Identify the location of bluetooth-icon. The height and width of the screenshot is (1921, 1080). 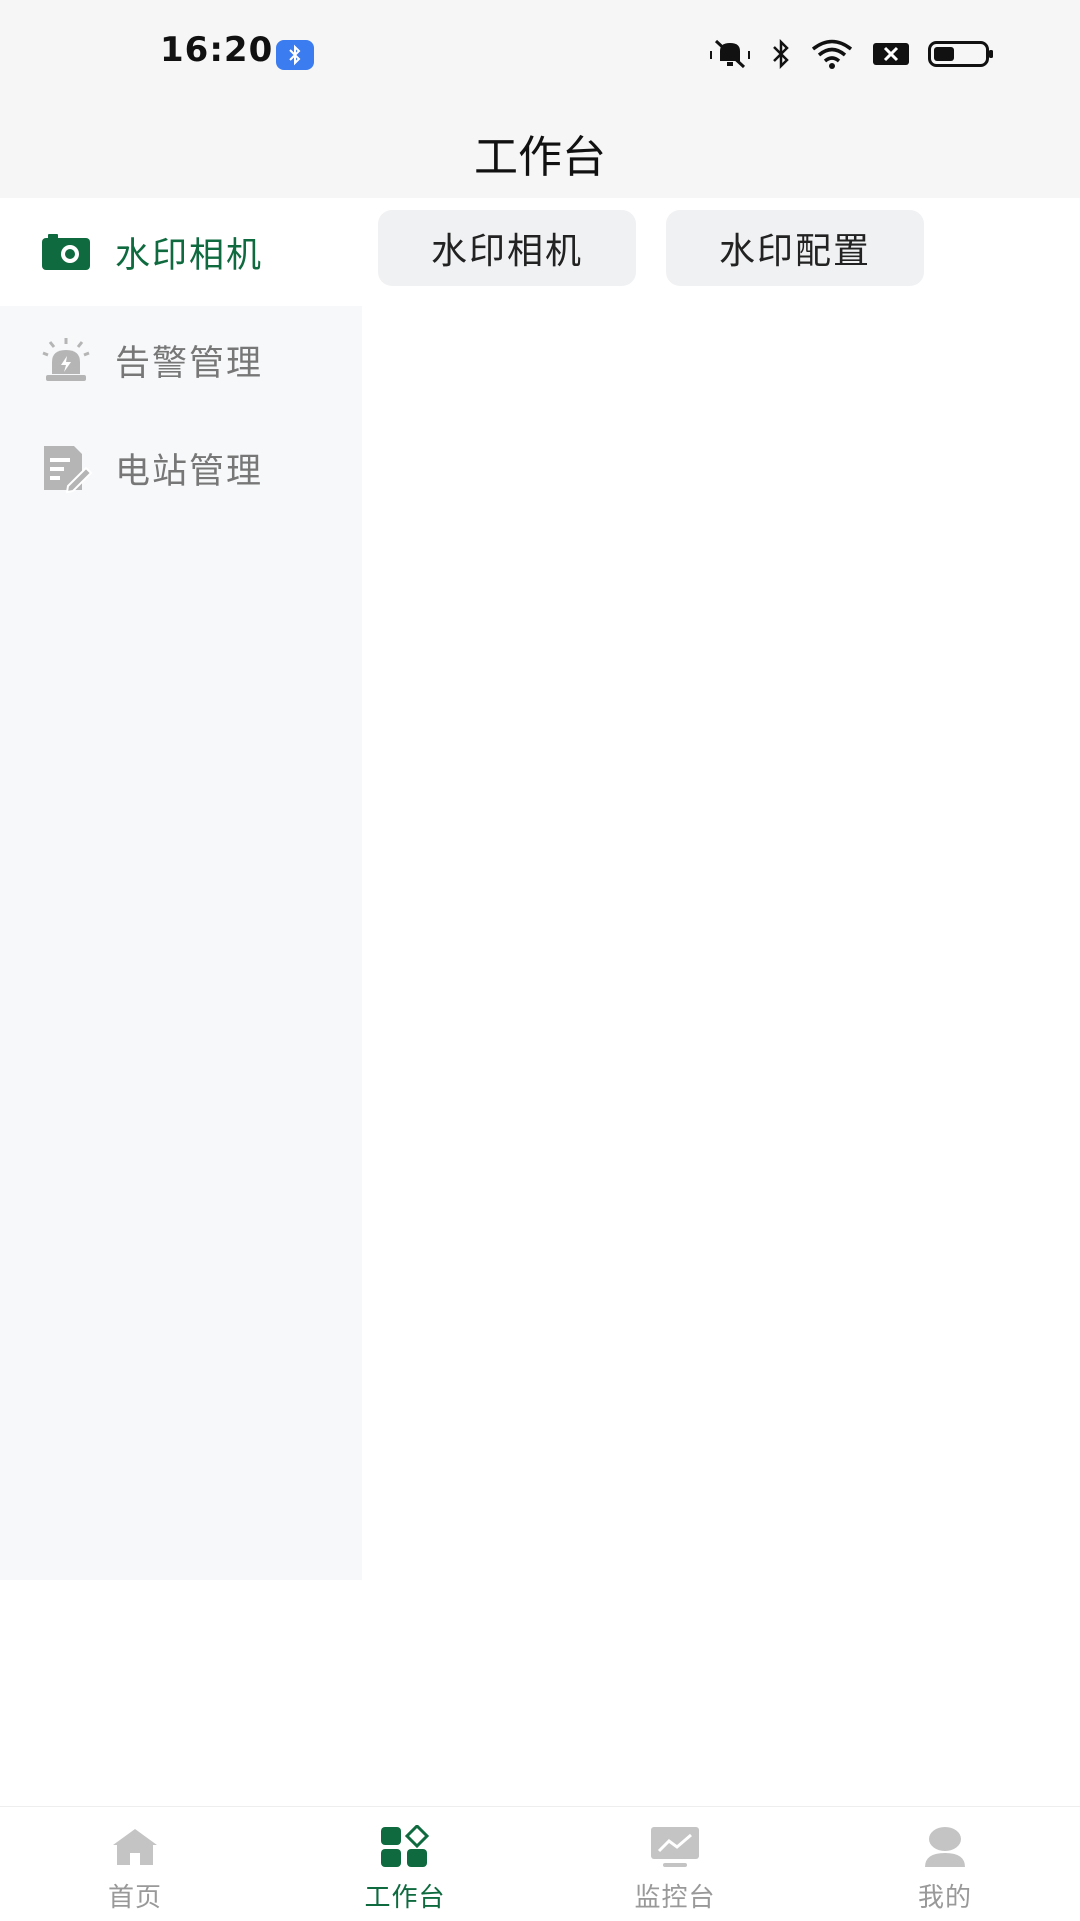
(781, 56).